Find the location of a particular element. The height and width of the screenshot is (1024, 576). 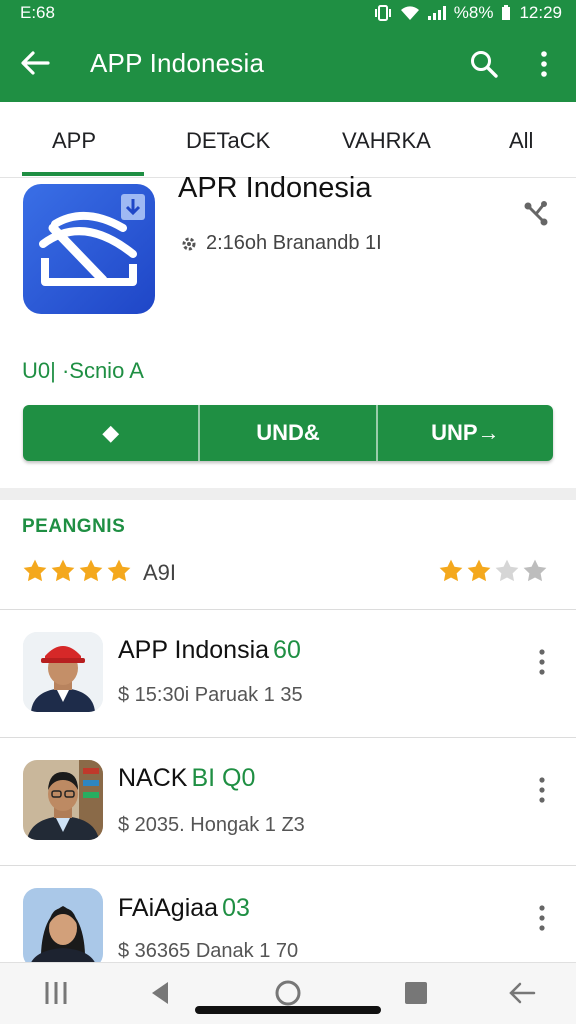

app-subtitle-row: 2:16oh Branandb 1I is located at coordinates (281, 243).